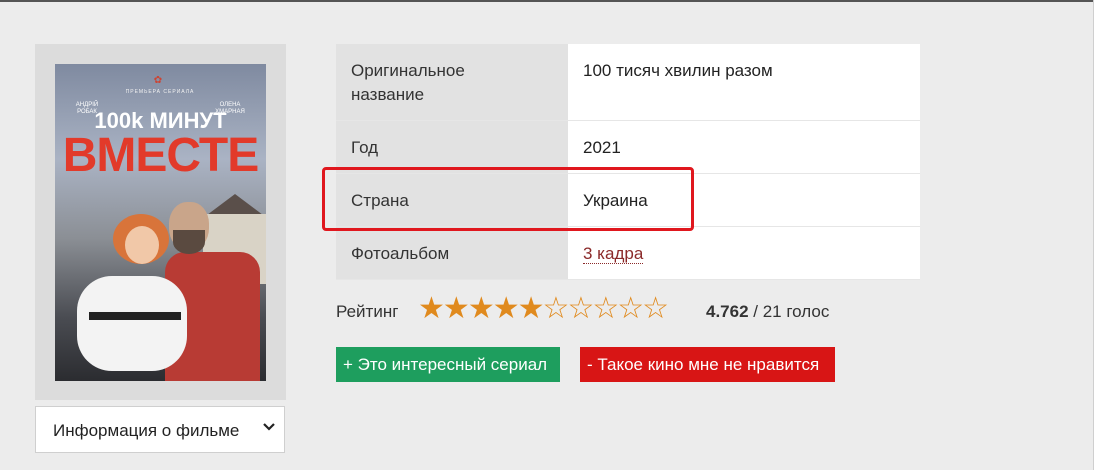 The height and width of the screenshot is (470, 1094). I want to click on photo-album-link: 3 кадра, so click(613, 253).